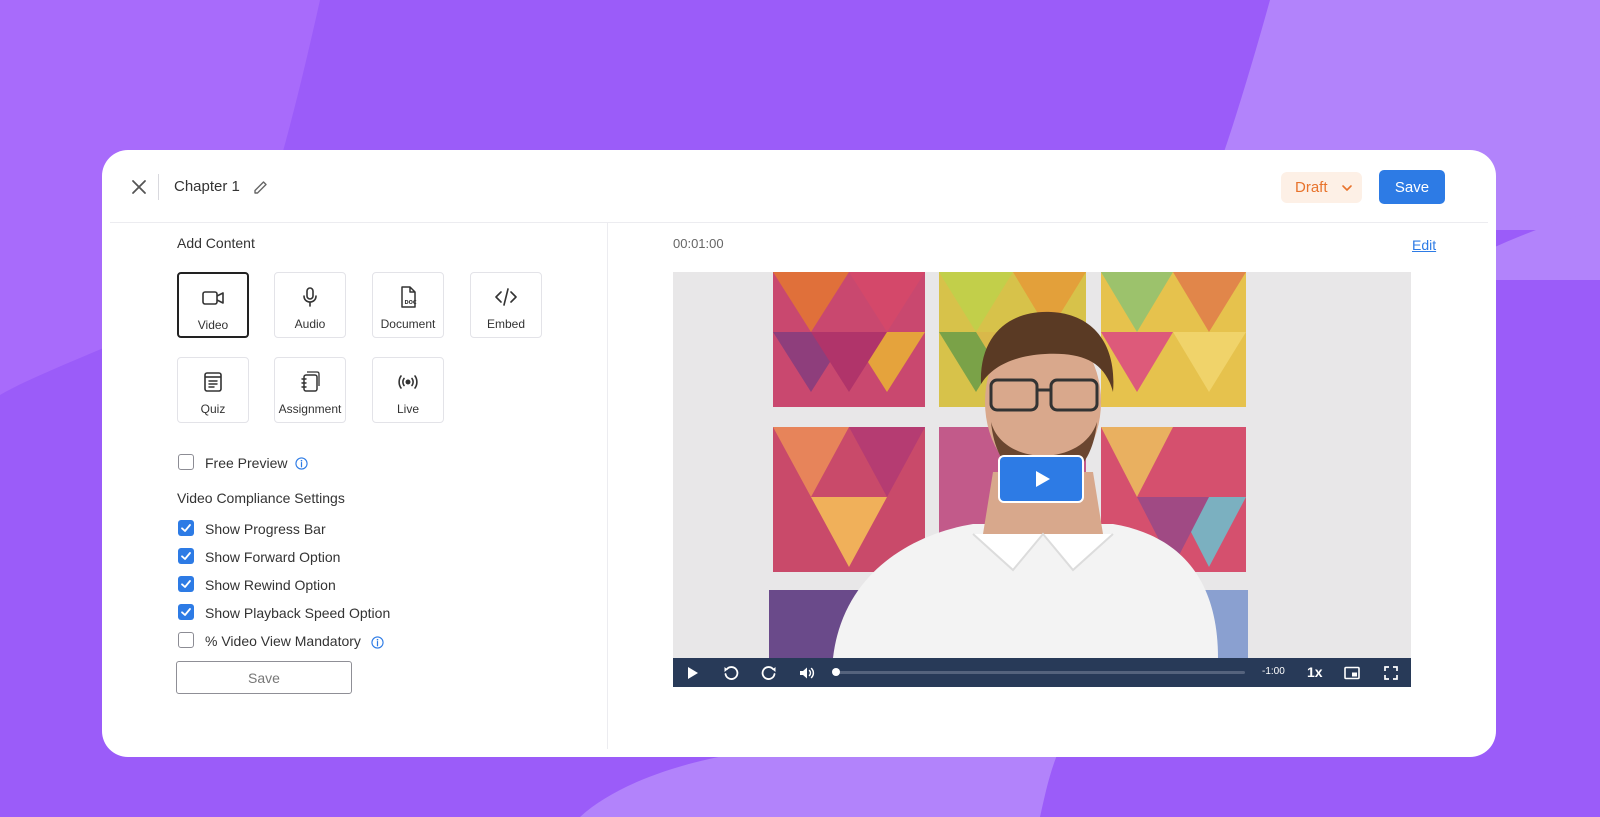 The height and width of the screenshot is (817, 1600). What do you see at coordinates (698, 243) in the screenshot?
I see `video-duration: 00:01:00` at bounding box center [698, 243].